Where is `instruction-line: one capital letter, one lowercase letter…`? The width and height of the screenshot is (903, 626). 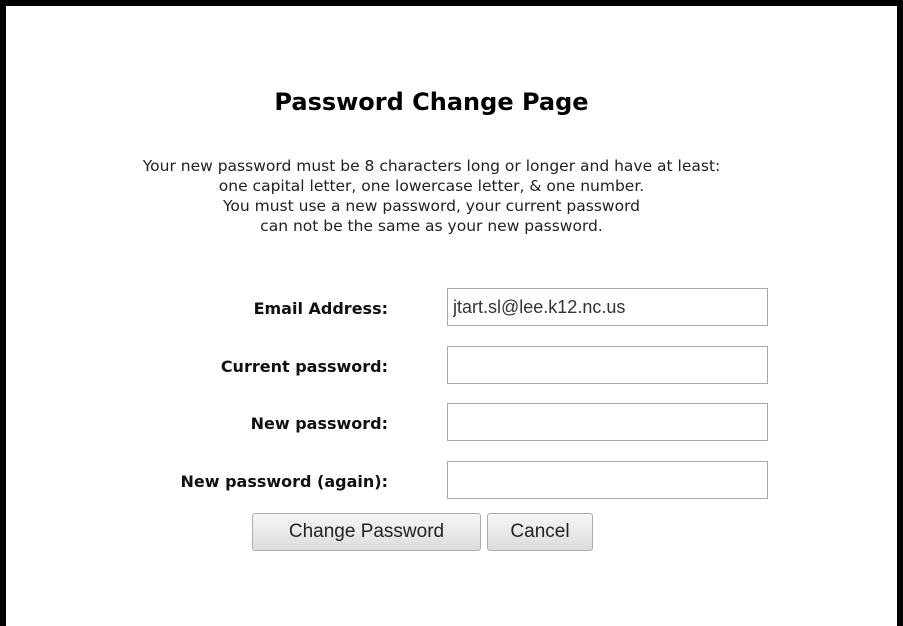 instruction-line: one capital letter, one lowercase letter… is located at coordinates (431, 186).